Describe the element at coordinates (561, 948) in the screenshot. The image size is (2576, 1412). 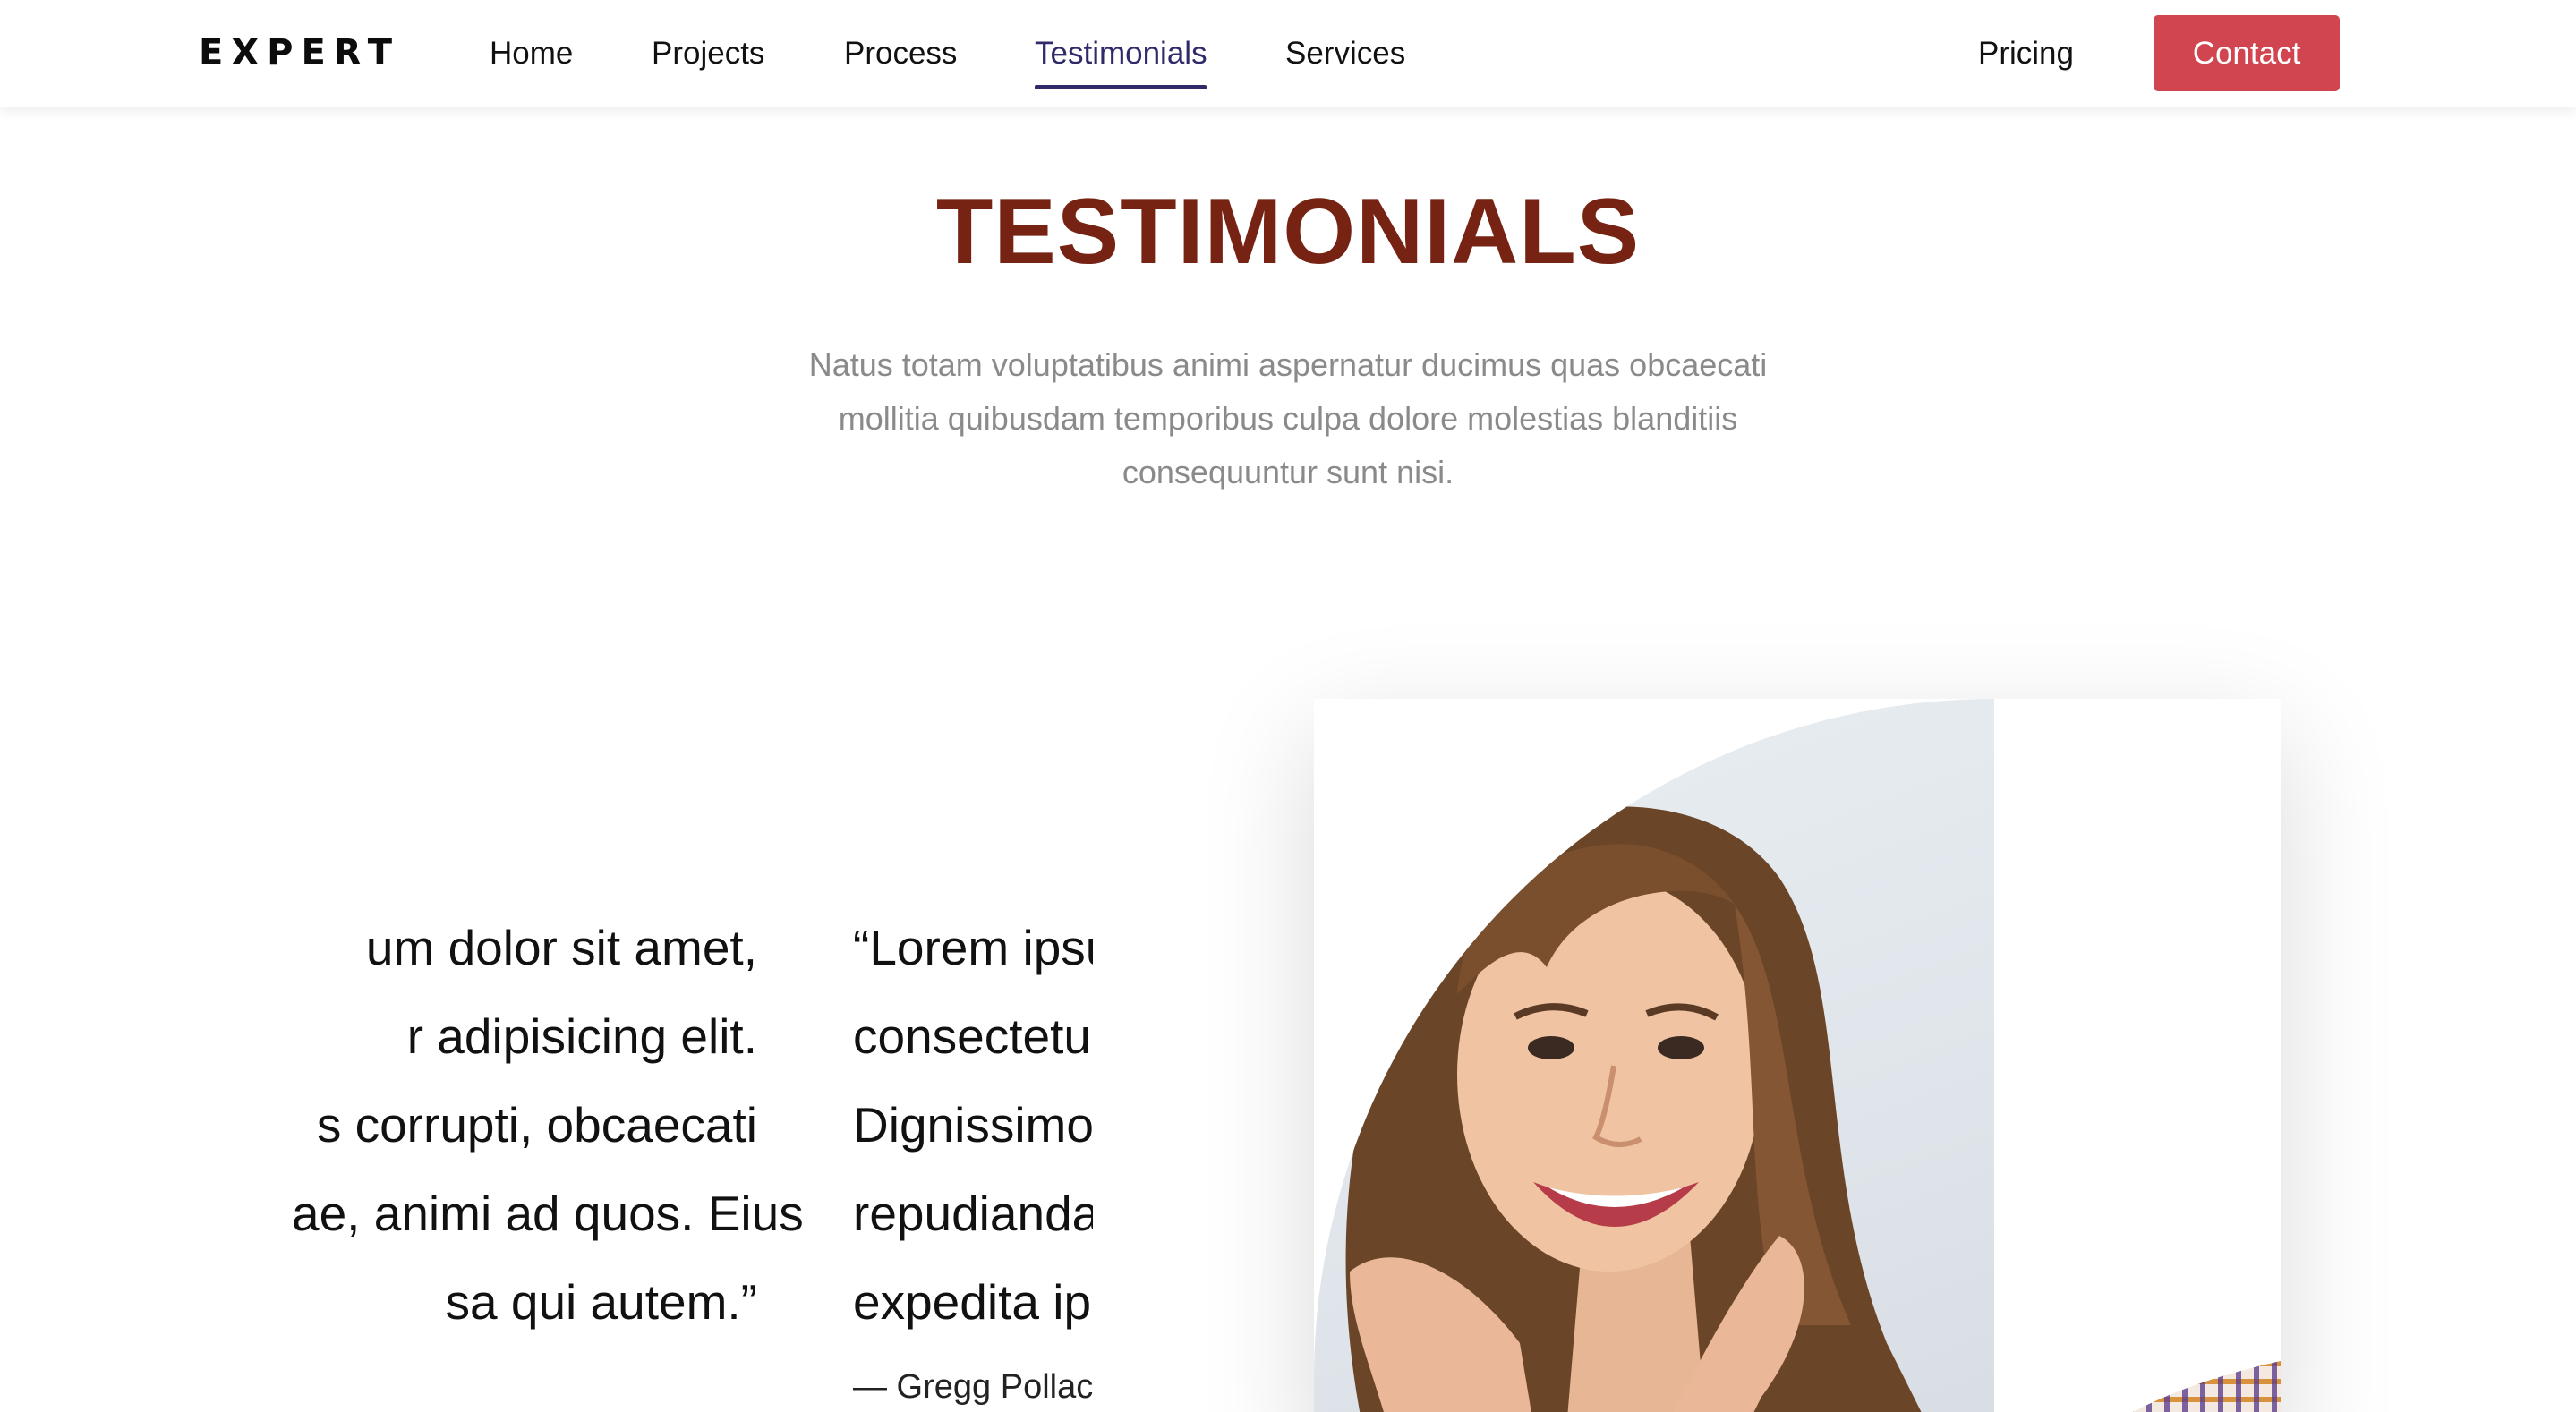
I see `testimonial-quote-line: um dolor sit amet,` at that location.